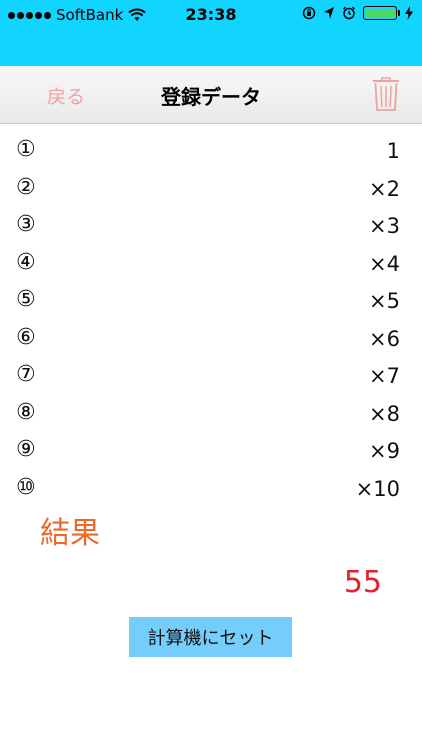  Describe the element at coordinates (26, 337) in the screenshot. I see `item-number: ⑥` at that location.